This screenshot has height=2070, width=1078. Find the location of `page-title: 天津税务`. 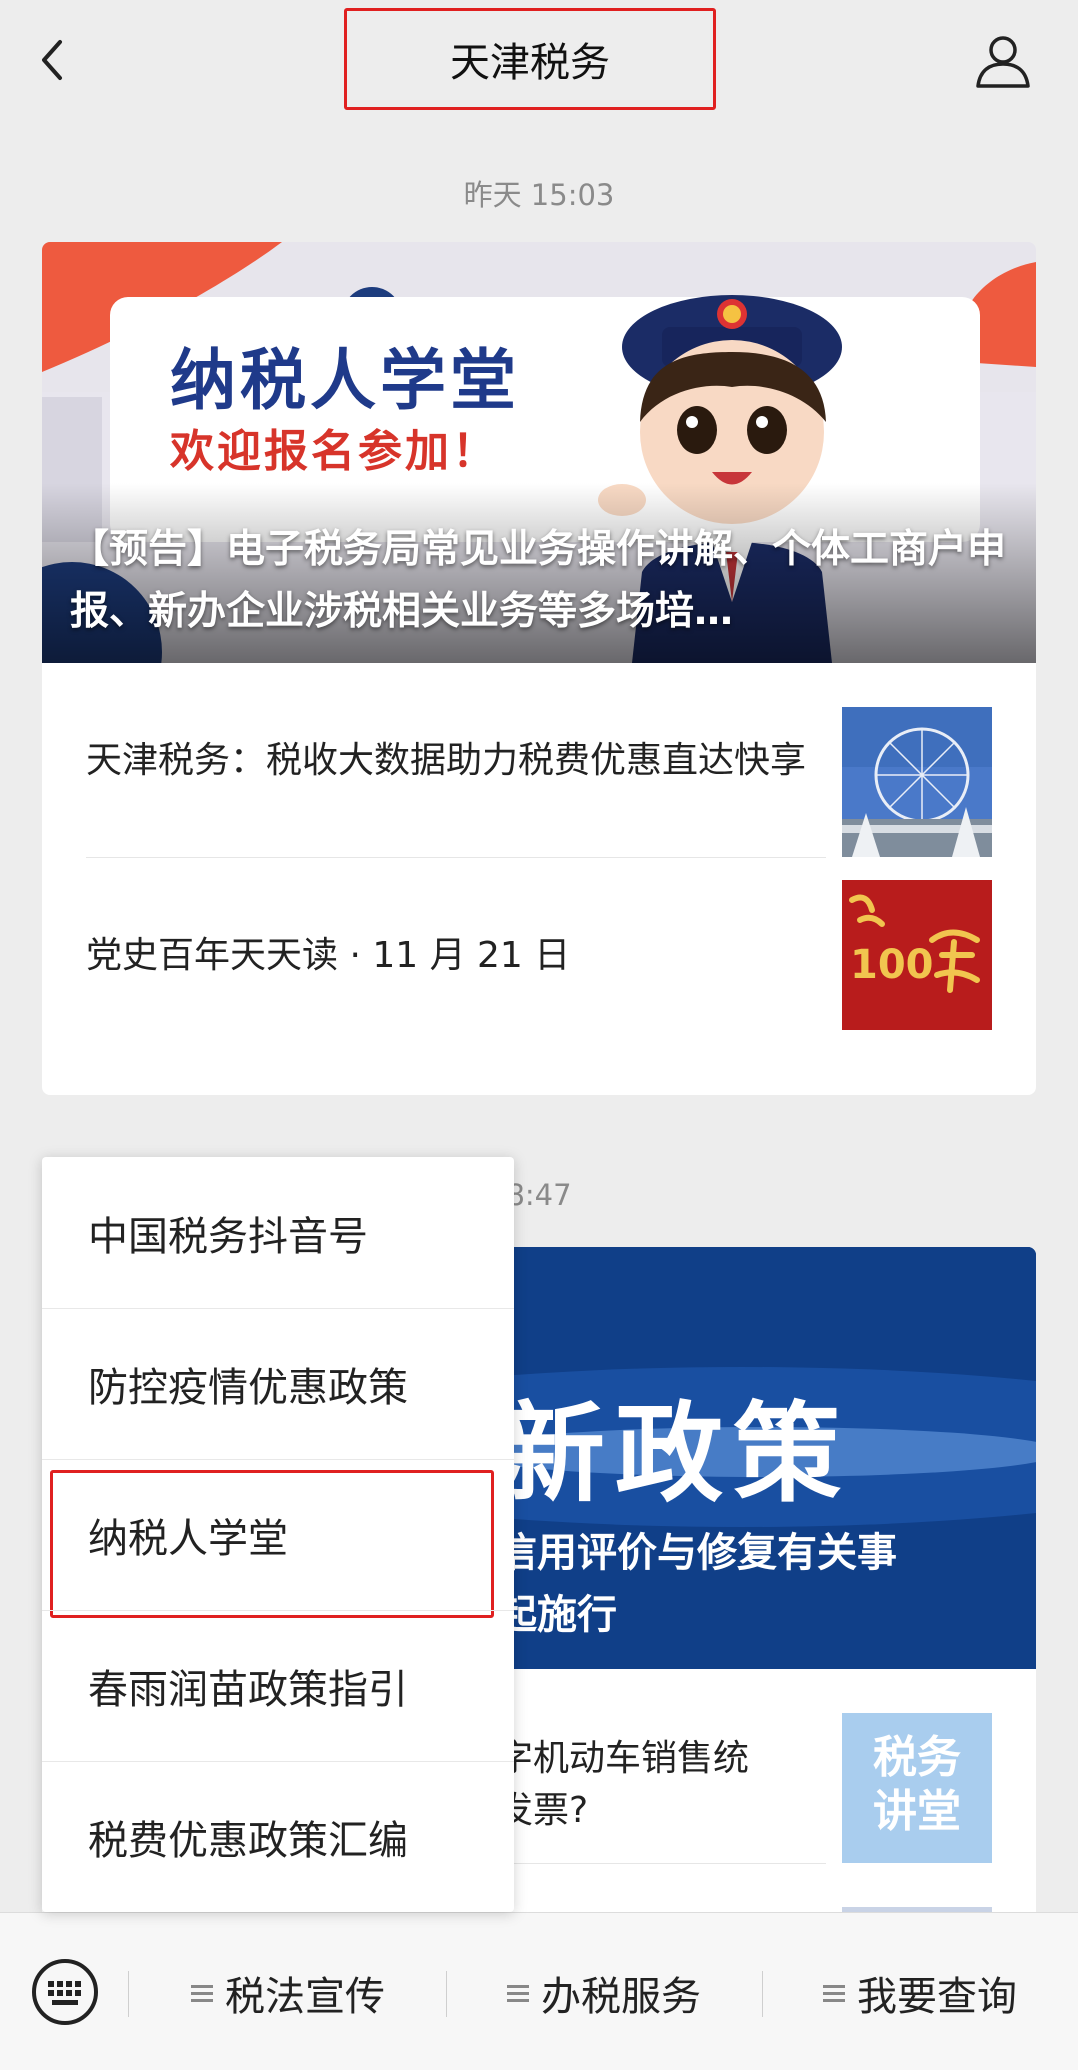

page-title: 天津税务 is located at coordinates (530, 59).